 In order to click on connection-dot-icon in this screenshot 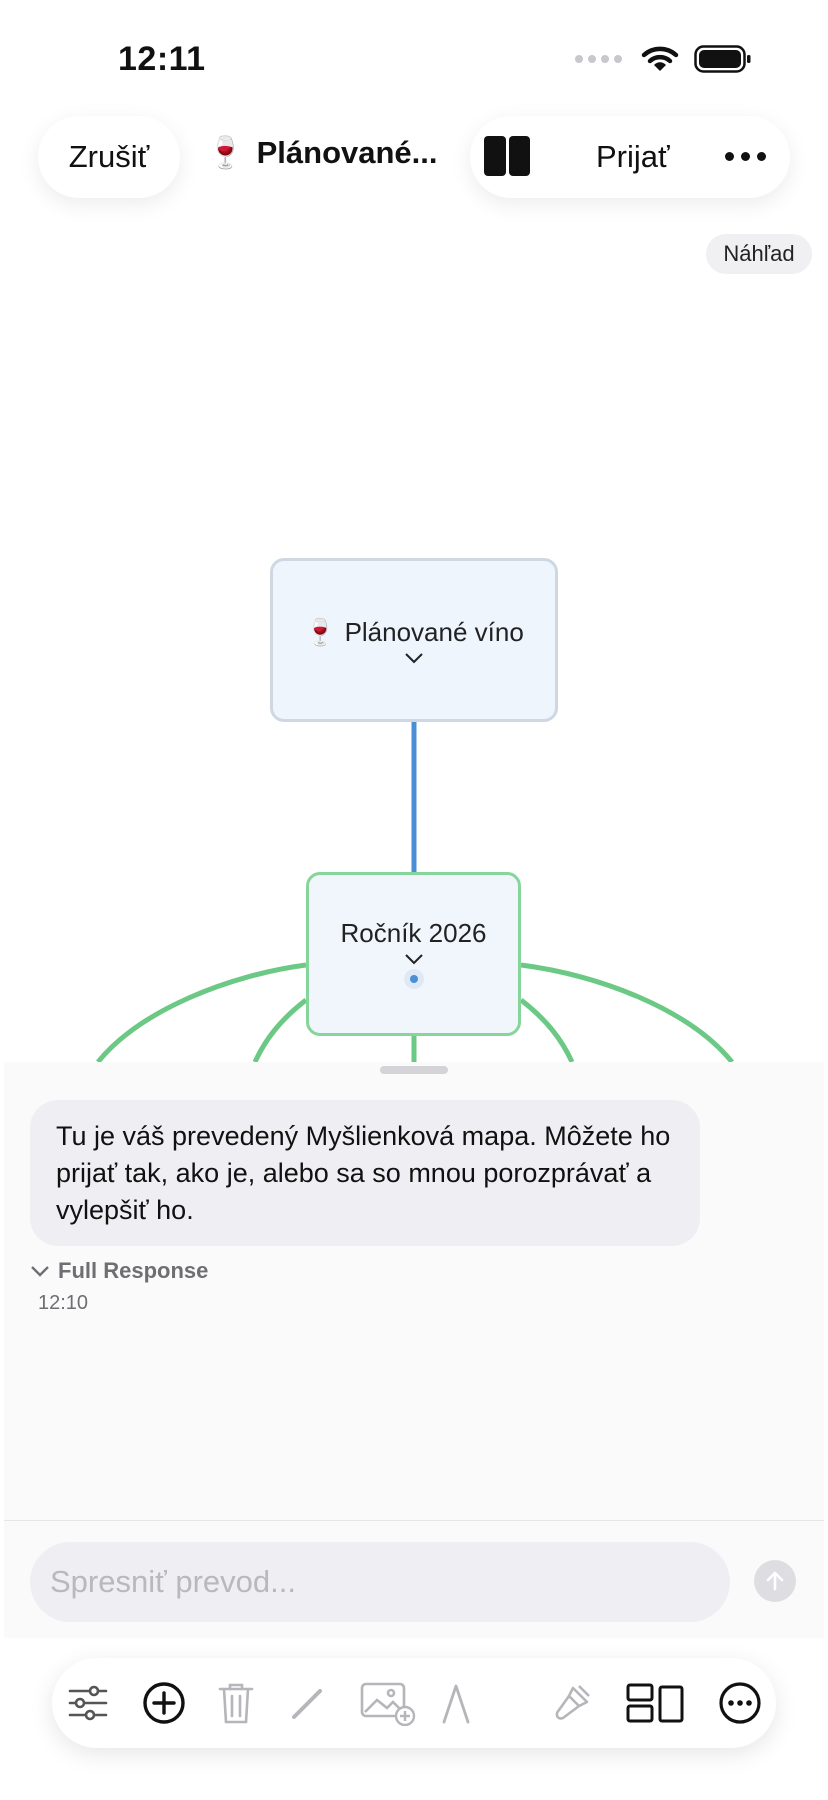, I will do `click(414, 979)`.